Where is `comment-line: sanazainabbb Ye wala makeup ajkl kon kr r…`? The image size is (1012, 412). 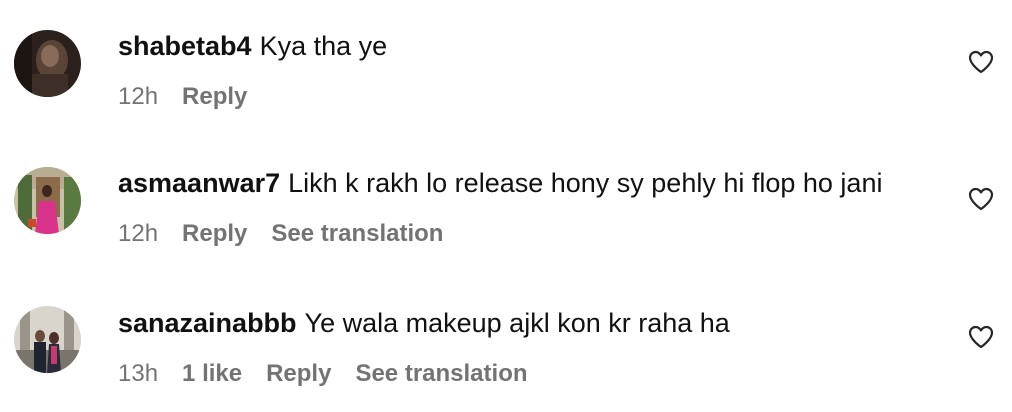
comment-line: sanazainabbb Ye wala makeup ajkl kon kr r… is located at coordinates (525, 323).